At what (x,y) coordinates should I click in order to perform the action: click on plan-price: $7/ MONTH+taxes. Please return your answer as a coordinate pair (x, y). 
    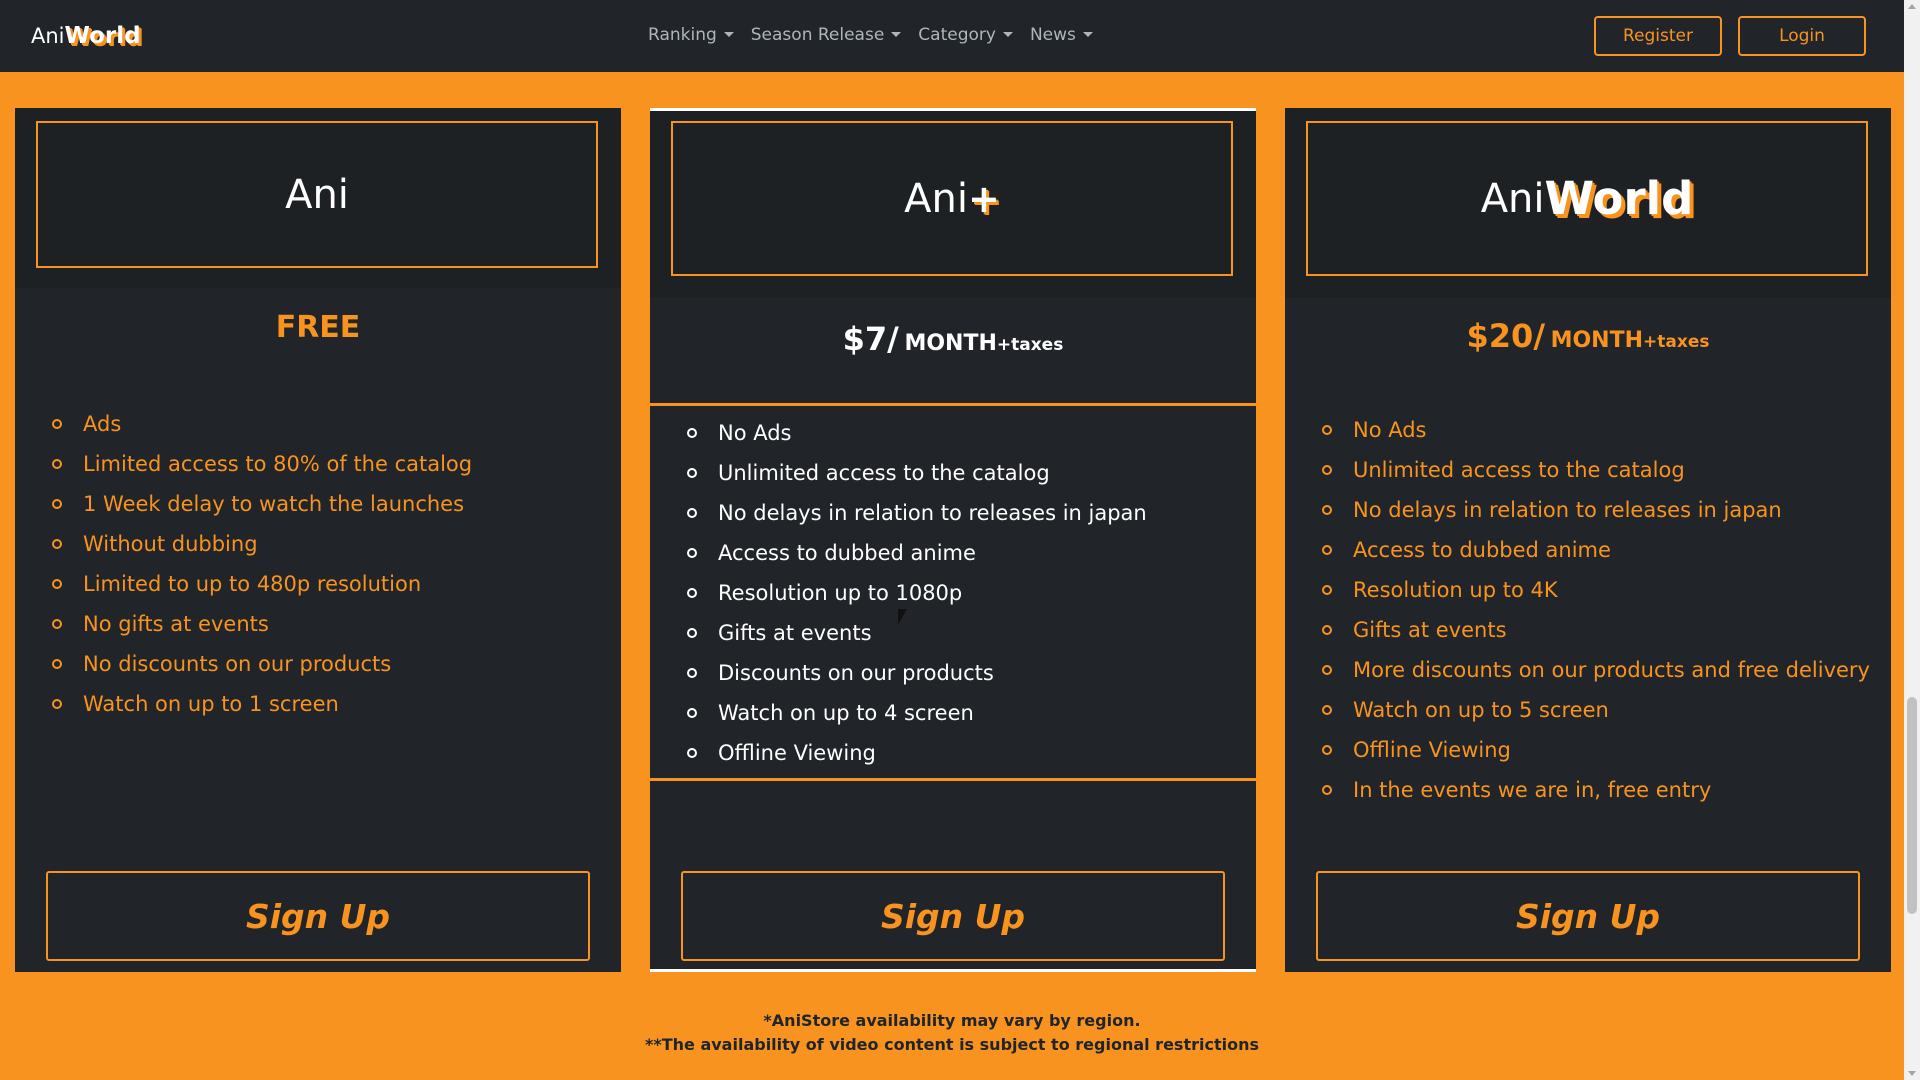
    Looking at the image, I should click on (953, 339).